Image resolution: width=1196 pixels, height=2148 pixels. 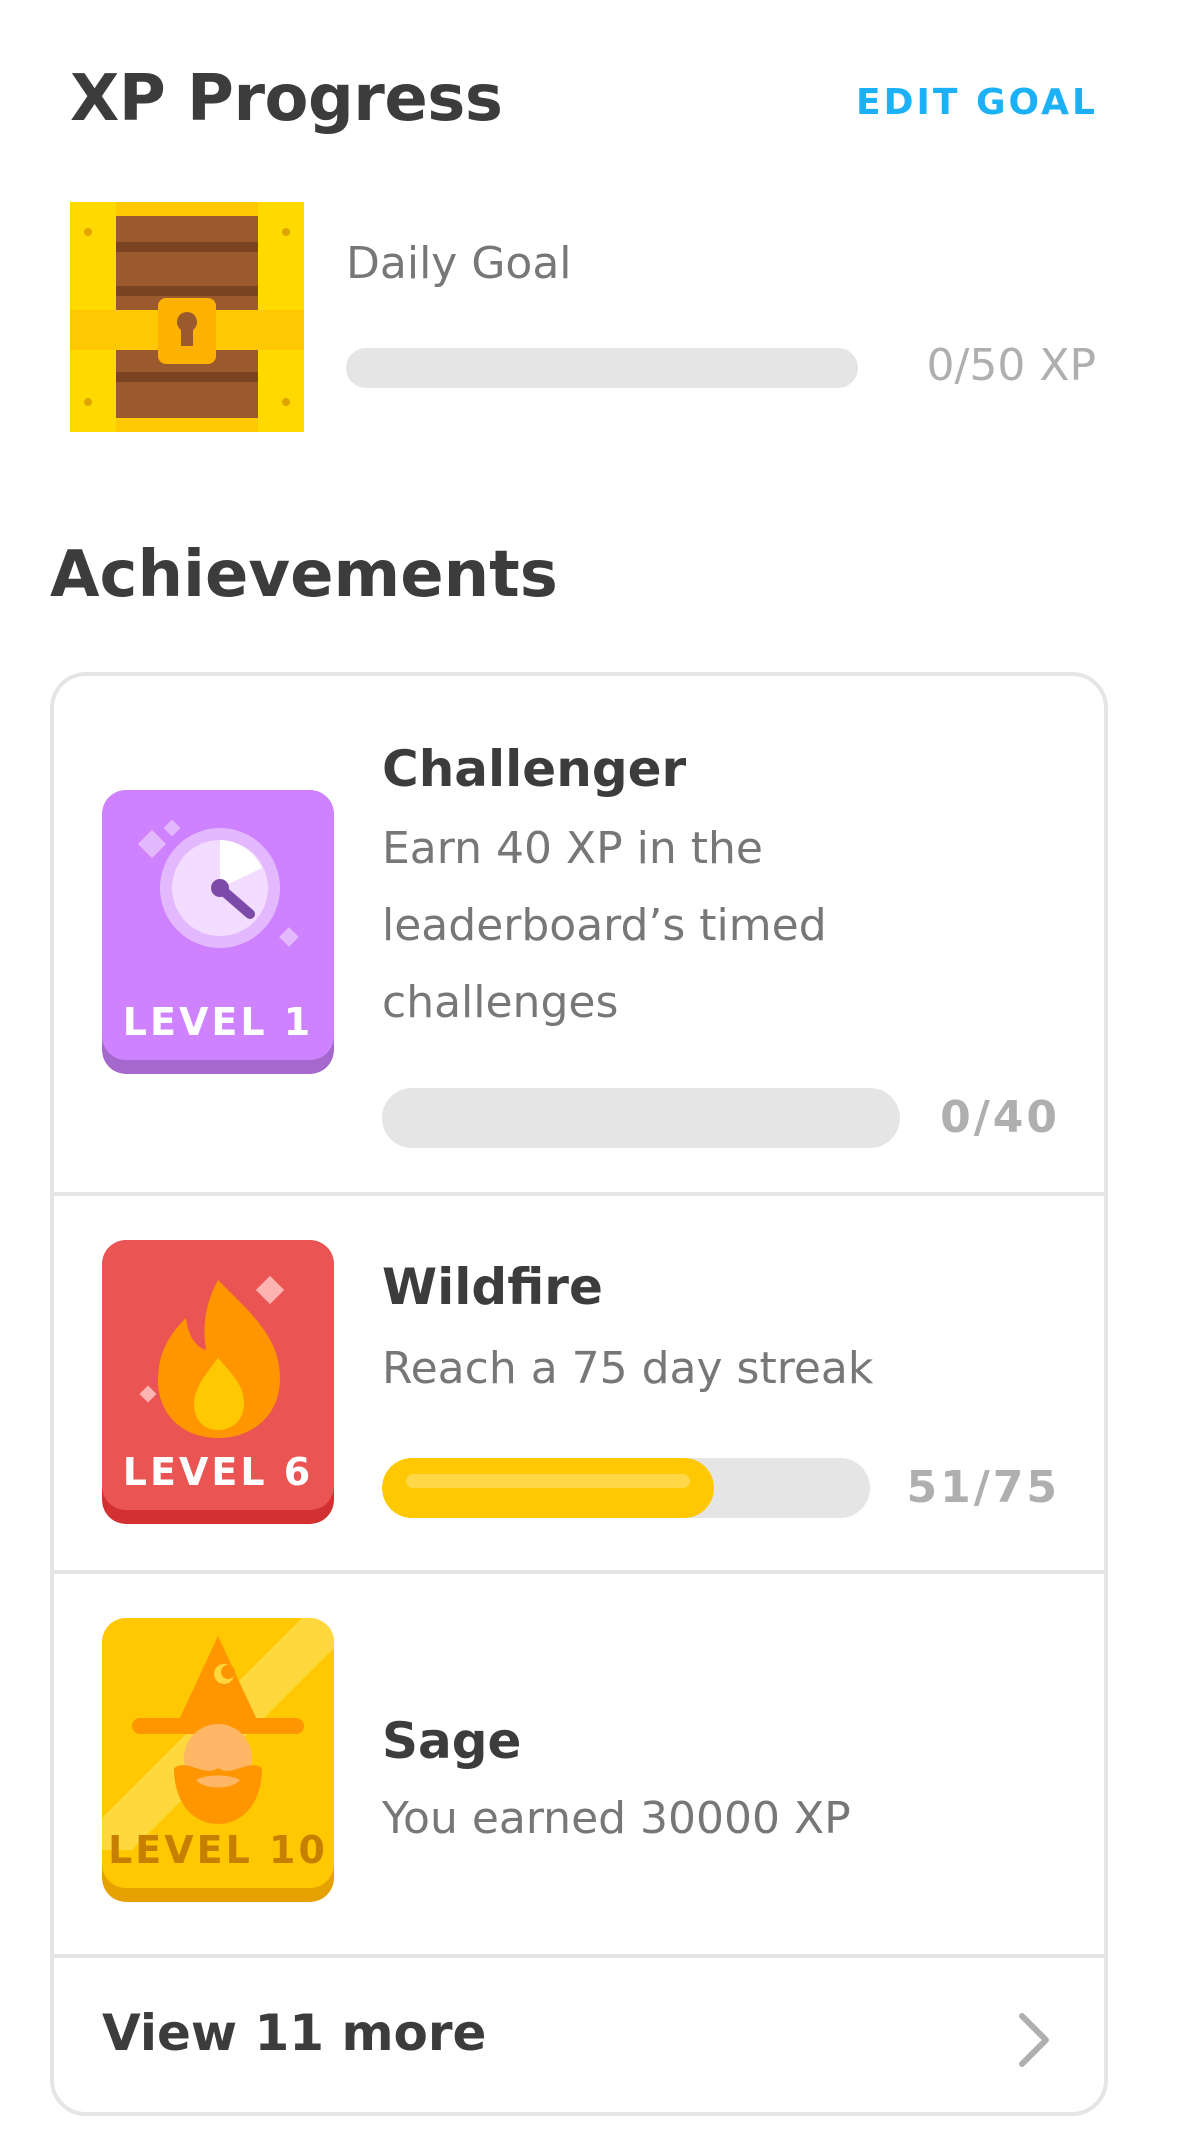 What do you see at coordinates (218, 1022) in the screenshot?
I see `challenger-level-label: LEVEL 1` at bounding box center [218, 1022].